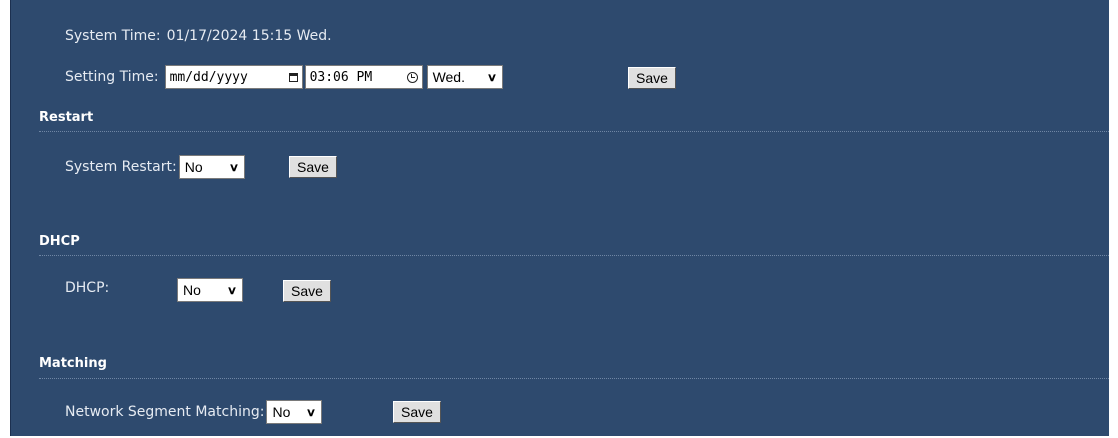 The image size is (1118, 438). I want to click on section-title-dhcp: DHCP, so click(59, 241).